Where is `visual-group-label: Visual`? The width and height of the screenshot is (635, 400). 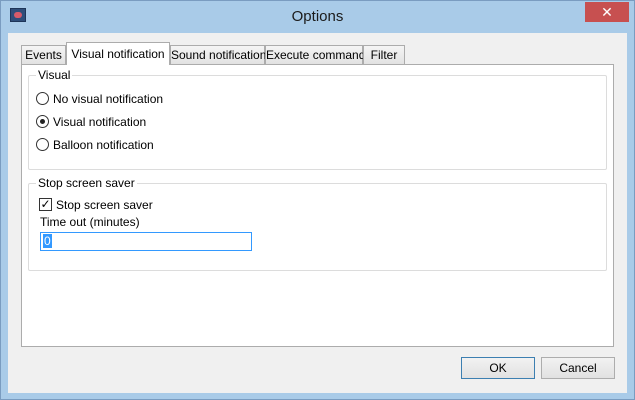
visual-group-label: Visual is located at coordinates (54, 75).